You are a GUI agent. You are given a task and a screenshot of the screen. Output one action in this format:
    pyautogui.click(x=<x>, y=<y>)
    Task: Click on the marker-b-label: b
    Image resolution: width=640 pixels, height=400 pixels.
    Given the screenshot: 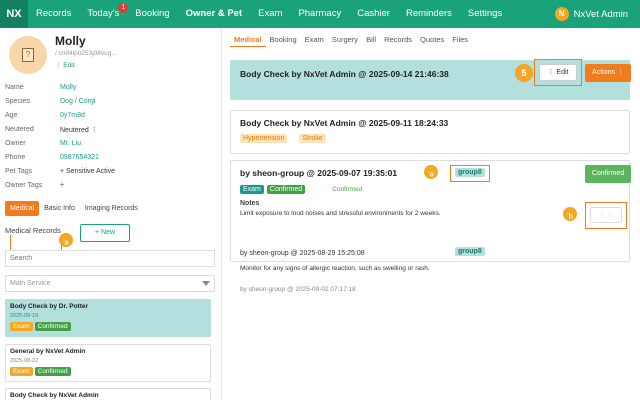 What is the action you would take?
    pyautogui.click(x=570, y=217)
    